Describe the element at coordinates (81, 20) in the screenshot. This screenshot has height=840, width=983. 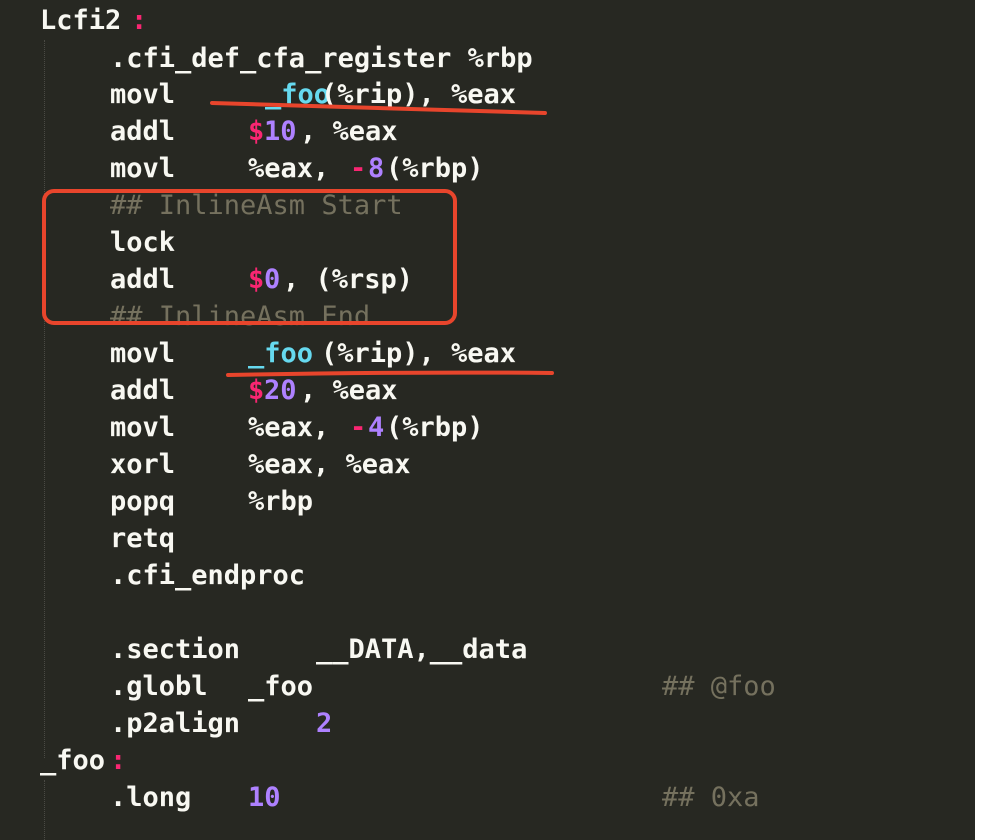
I see `code-token: Lcfi2` at that location.